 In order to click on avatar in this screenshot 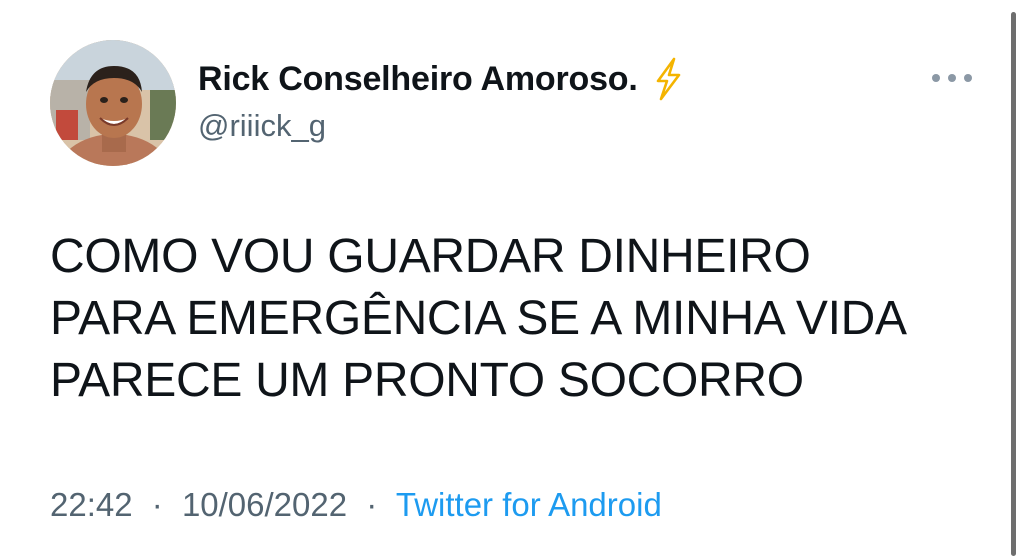, I will do `click(113, 103)`.